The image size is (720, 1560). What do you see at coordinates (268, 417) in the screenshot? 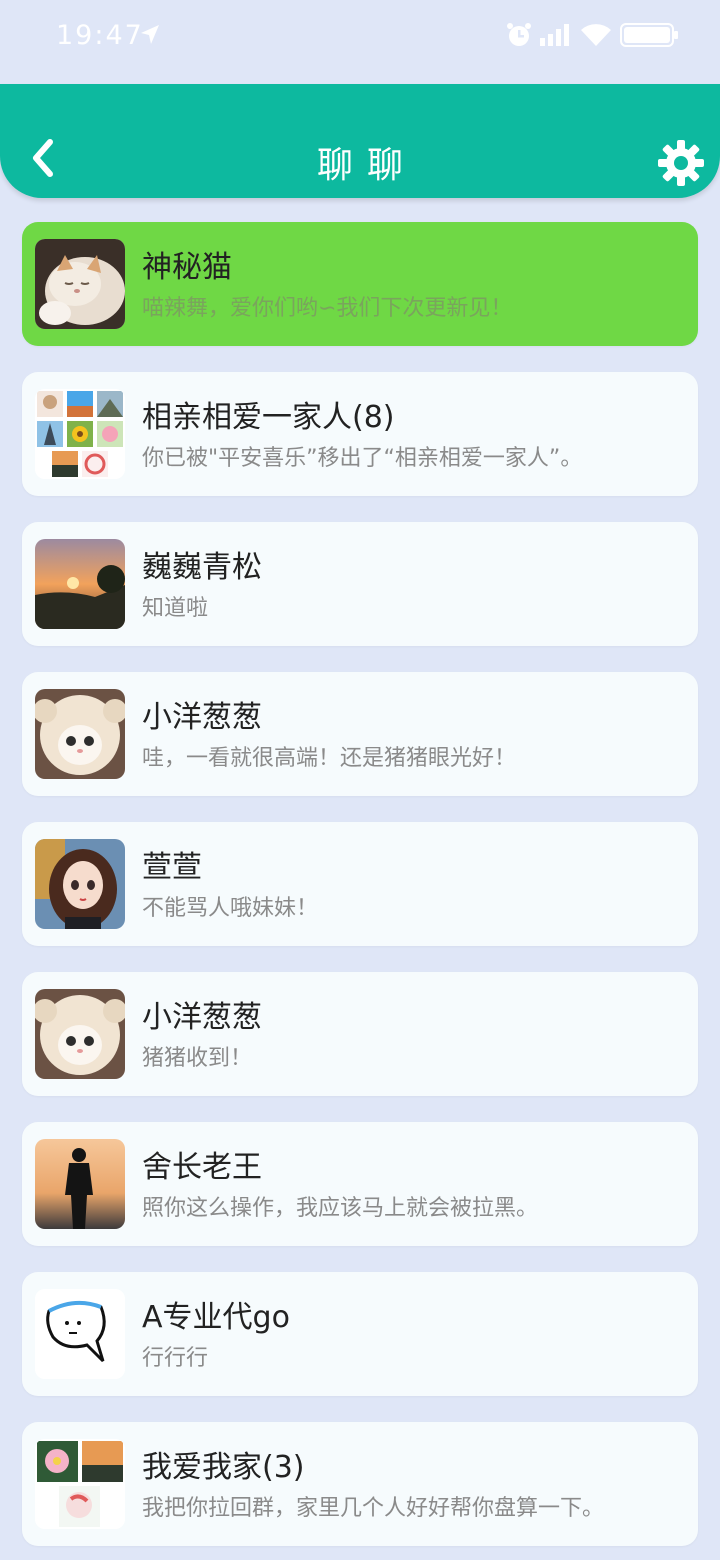
I see `chat-name: 相亲相爱一家人(8)` at bounding box center [268, 417].